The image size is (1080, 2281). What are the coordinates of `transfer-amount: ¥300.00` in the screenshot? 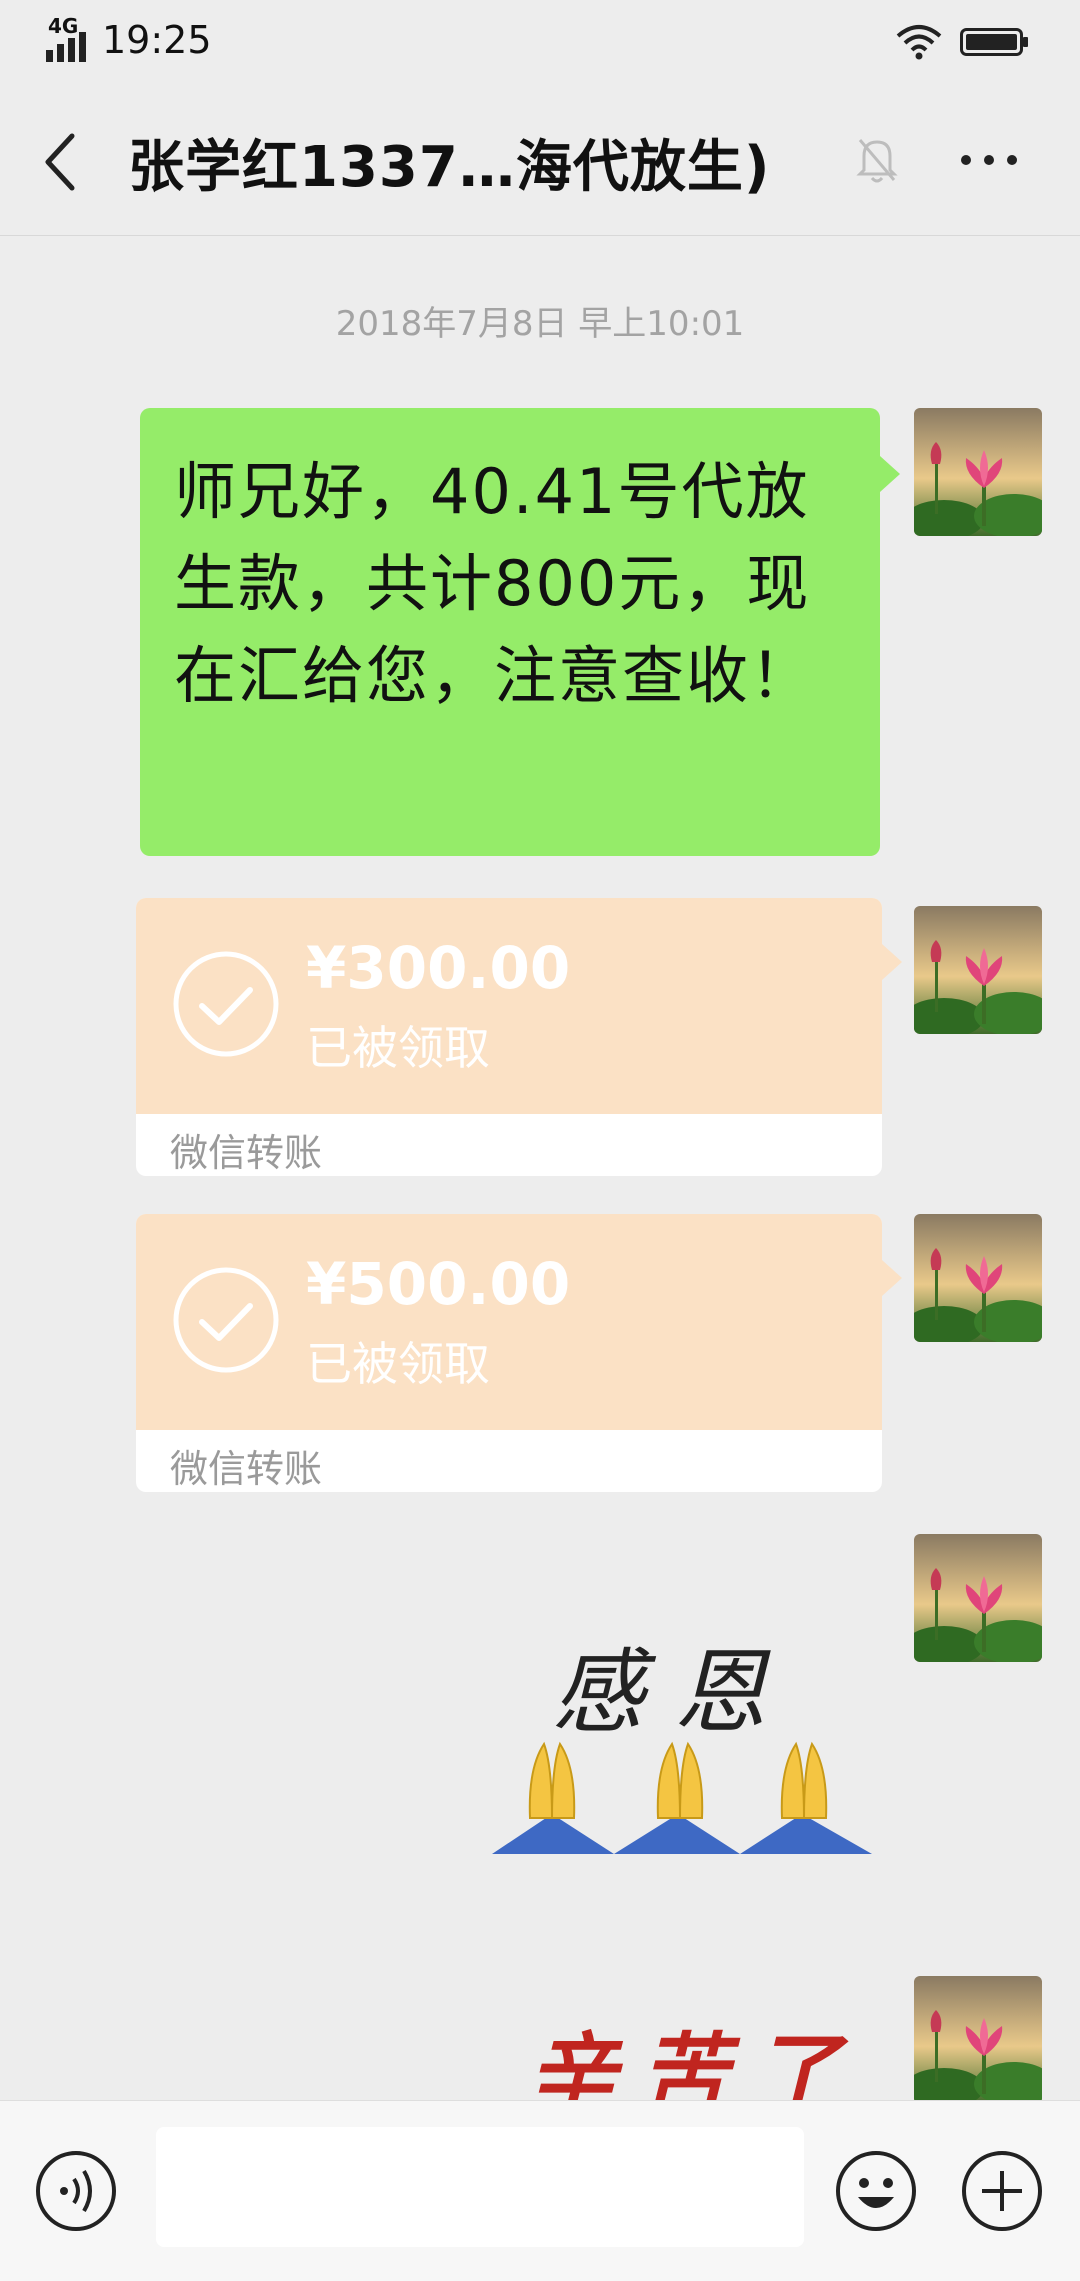 It's located at (438, 968).